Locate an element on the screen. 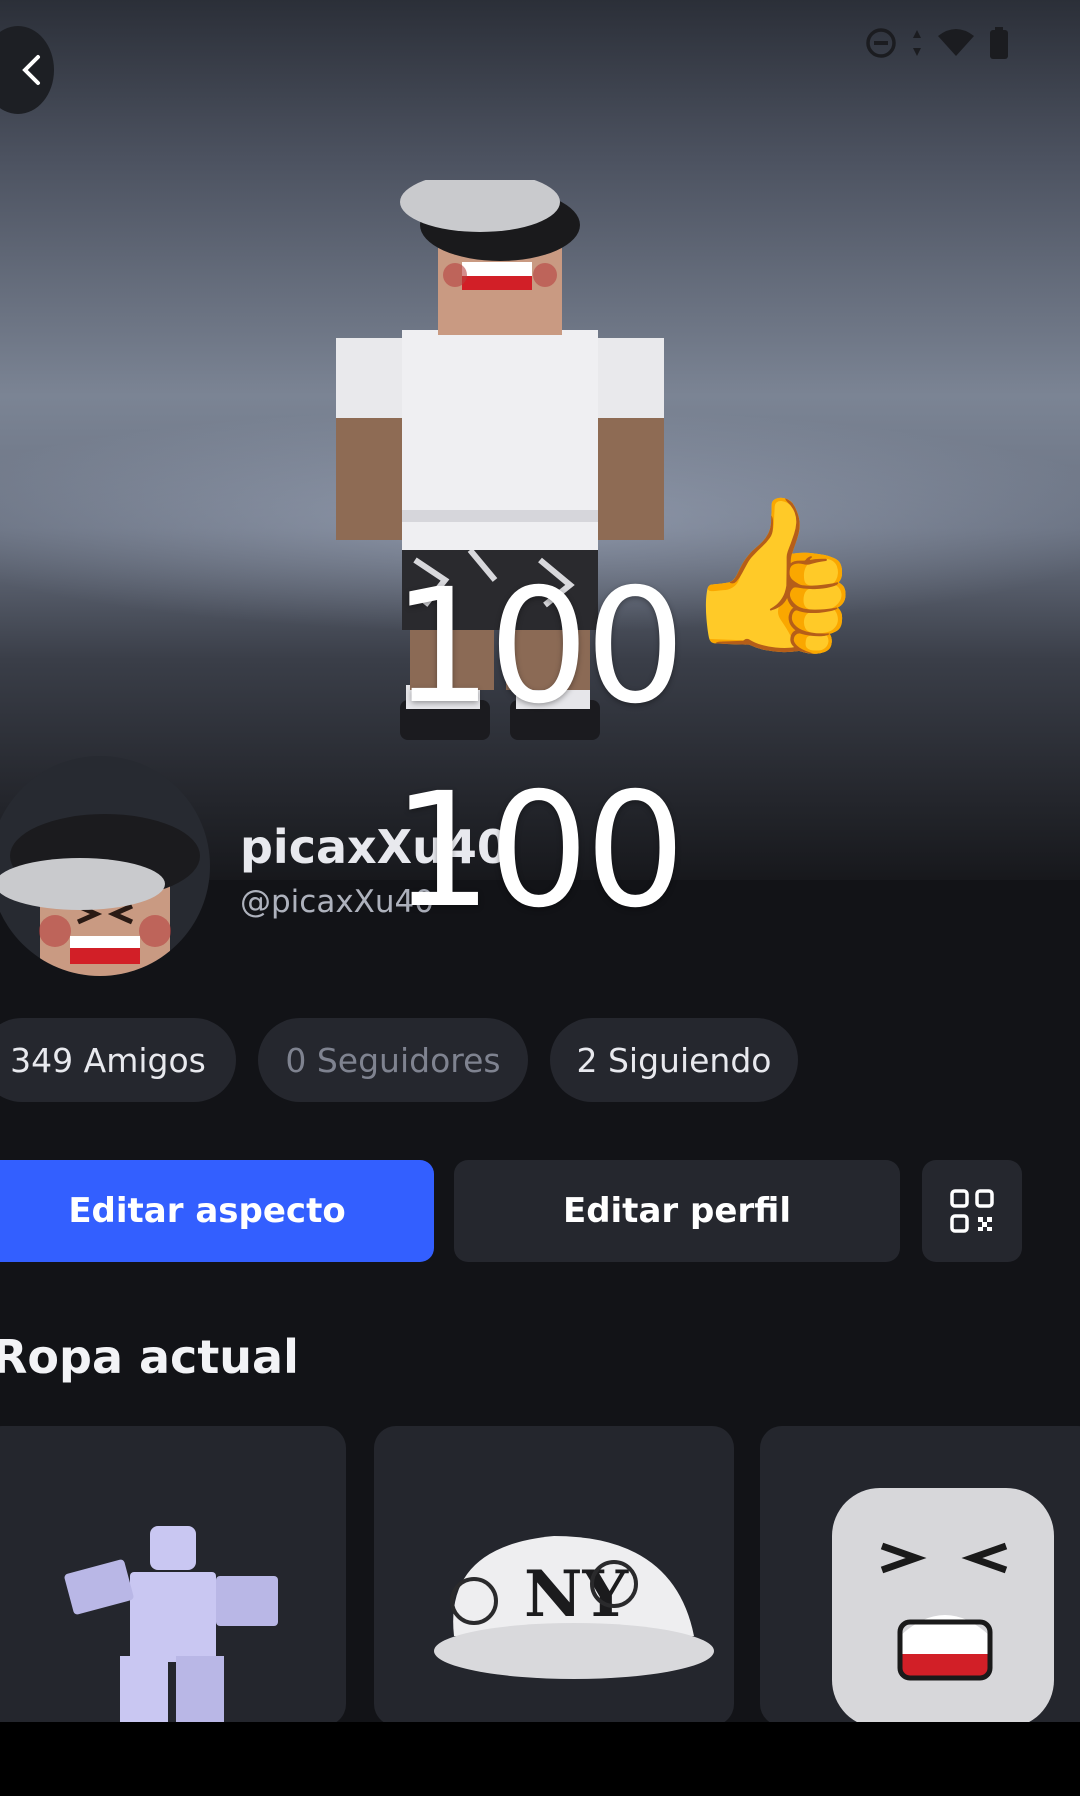  data-arrows-icon is located at coordinates (917, 43).